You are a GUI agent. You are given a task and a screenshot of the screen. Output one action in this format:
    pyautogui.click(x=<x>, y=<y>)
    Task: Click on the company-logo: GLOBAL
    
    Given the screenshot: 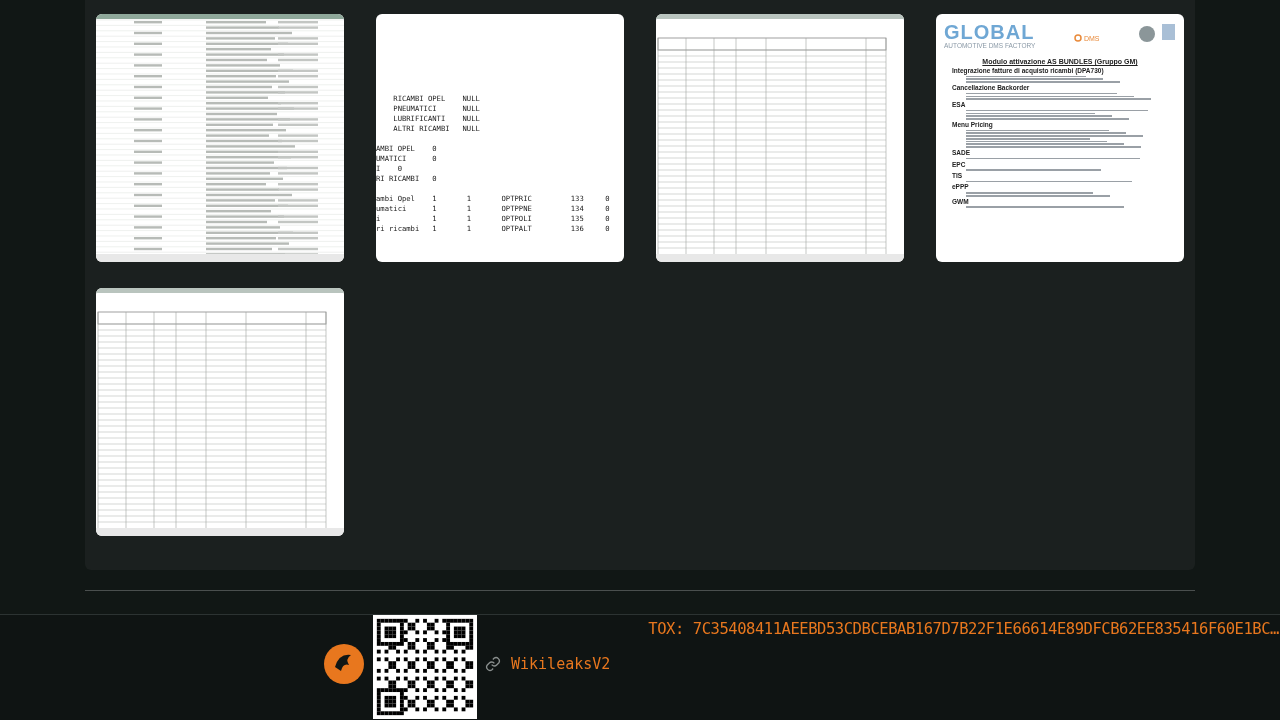 What is the action you would take?
    pyautogui.click(x=990, y=32)
    